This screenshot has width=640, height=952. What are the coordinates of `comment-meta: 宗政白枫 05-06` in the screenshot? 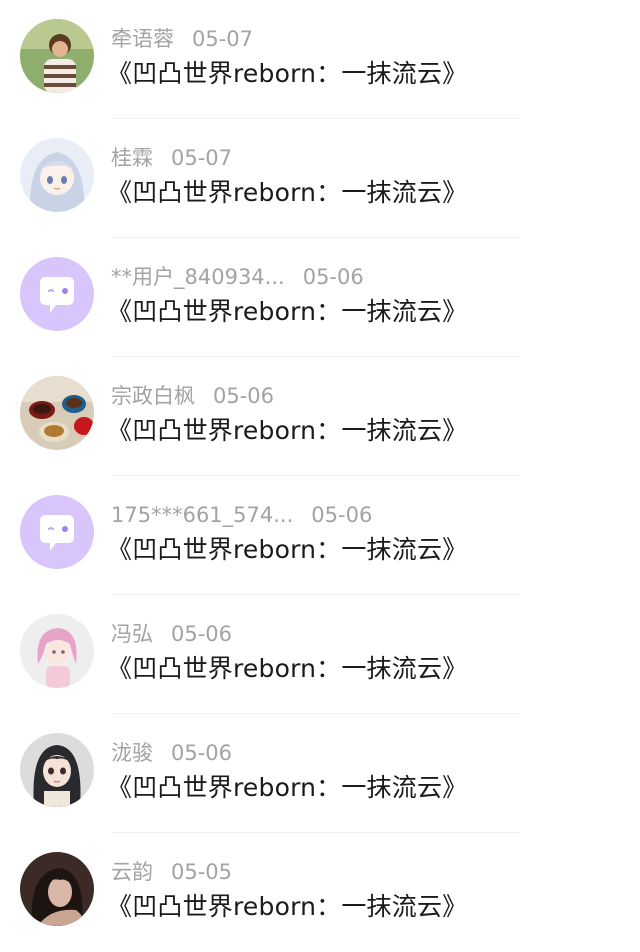 It's located at (192, 396).